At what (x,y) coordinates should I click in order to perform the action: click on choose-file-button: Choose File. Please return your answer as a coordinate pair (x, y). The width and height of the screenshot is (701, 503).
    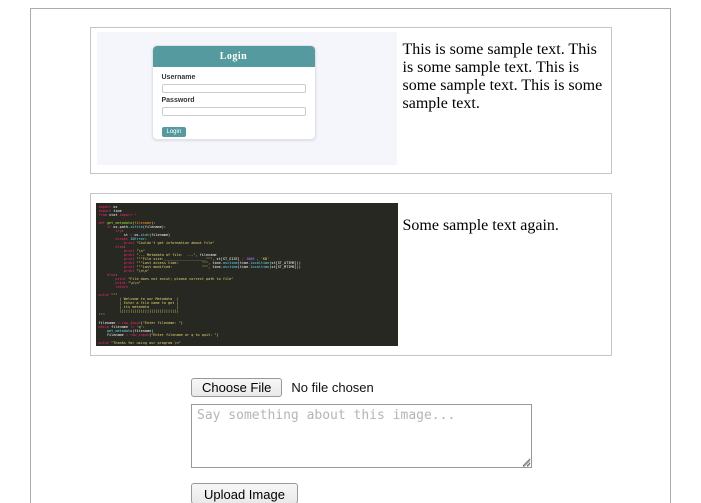
    Looking at the image, I should click on (237, 387).